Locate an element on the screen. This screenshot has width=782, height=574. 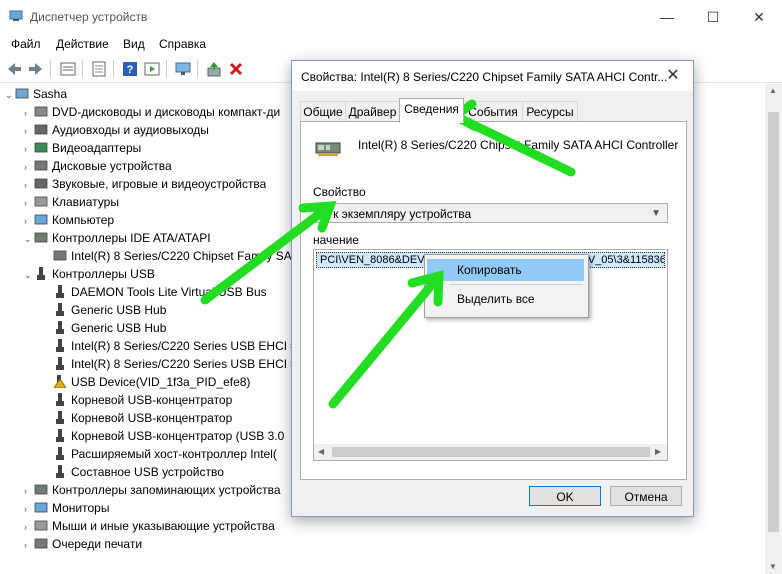
arrow-to-copy is located at coordinates (386, 340).